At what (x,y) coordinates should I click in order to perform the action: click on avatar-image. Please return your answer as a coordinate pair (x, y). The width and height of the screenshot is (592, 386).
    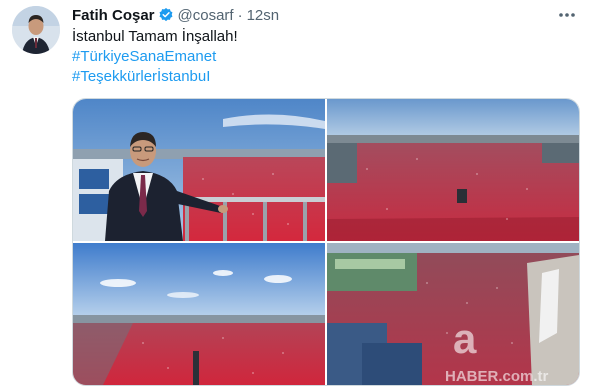
    Looking at the image, I should click on (36, 30).